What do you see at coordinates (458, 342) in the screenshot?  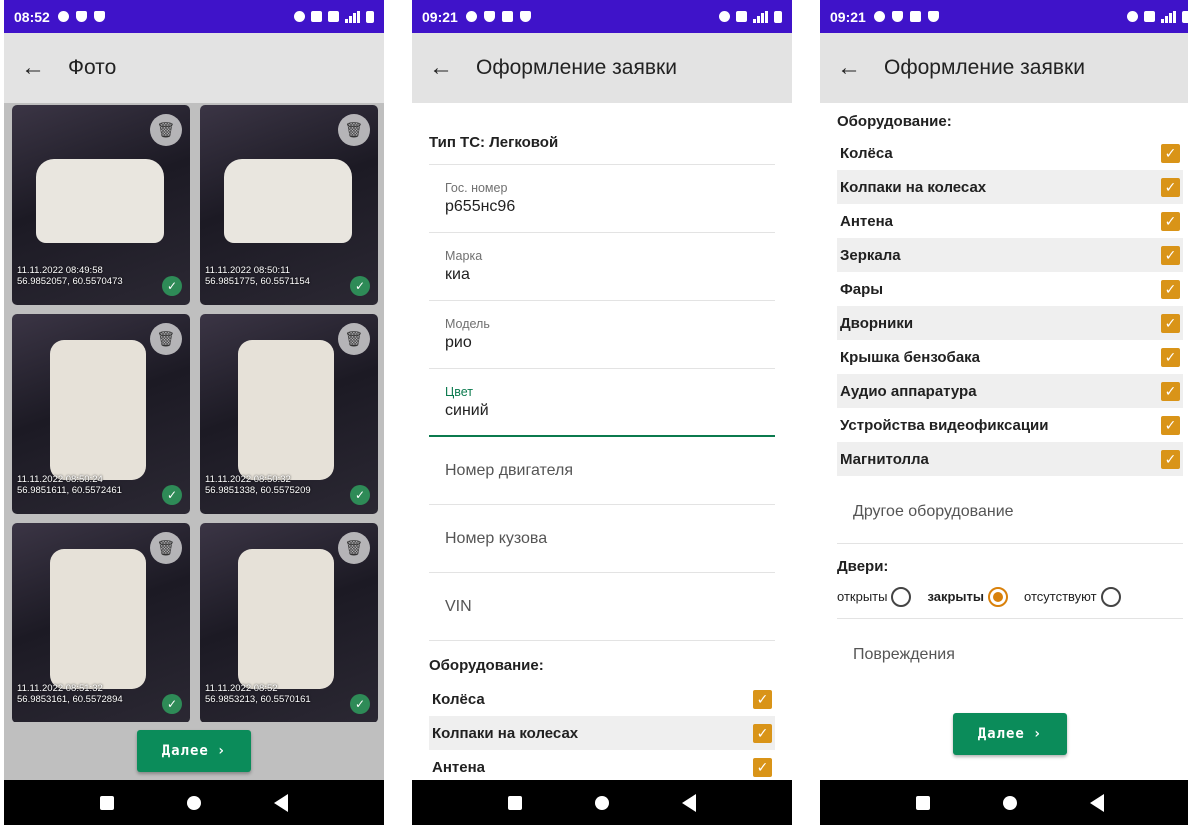 I see `field-value: рио` at bounding box center [458, 342].